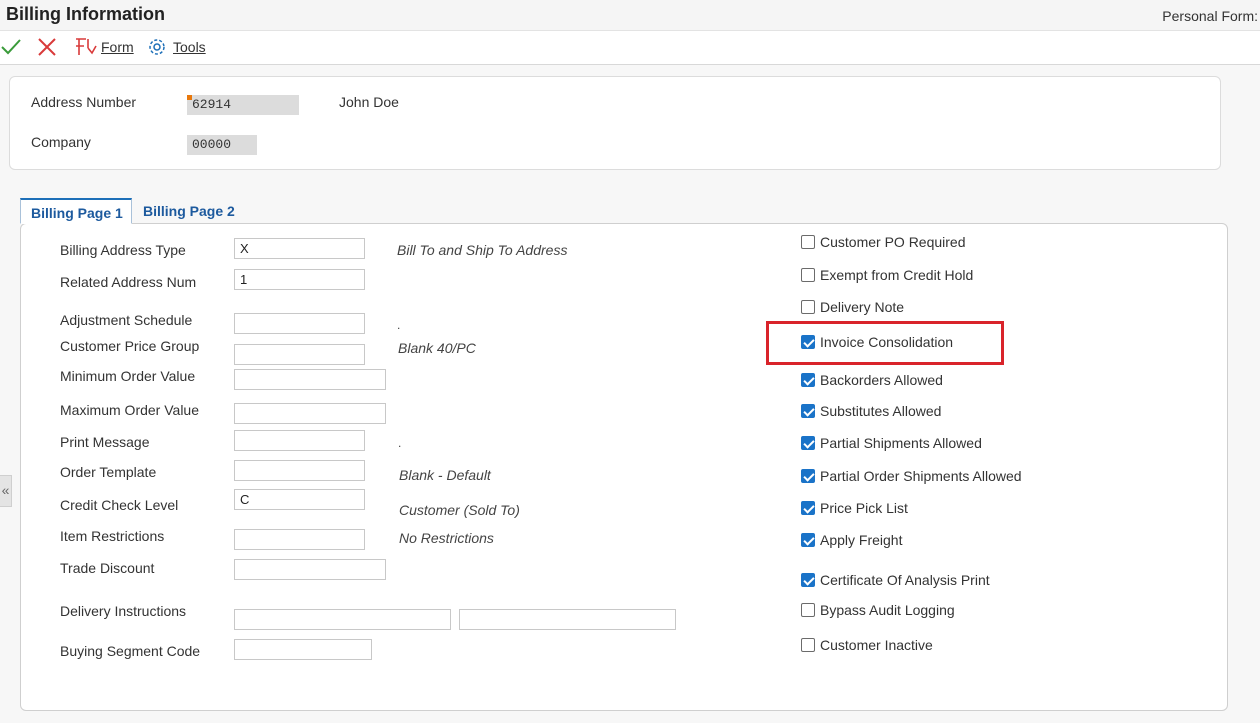 This screenshot has width=1260, height=723. What do you see at coordinates (299, 248) in the screenshot?
I see `billing-address-type-input: X` at bounding box center [299, 248].